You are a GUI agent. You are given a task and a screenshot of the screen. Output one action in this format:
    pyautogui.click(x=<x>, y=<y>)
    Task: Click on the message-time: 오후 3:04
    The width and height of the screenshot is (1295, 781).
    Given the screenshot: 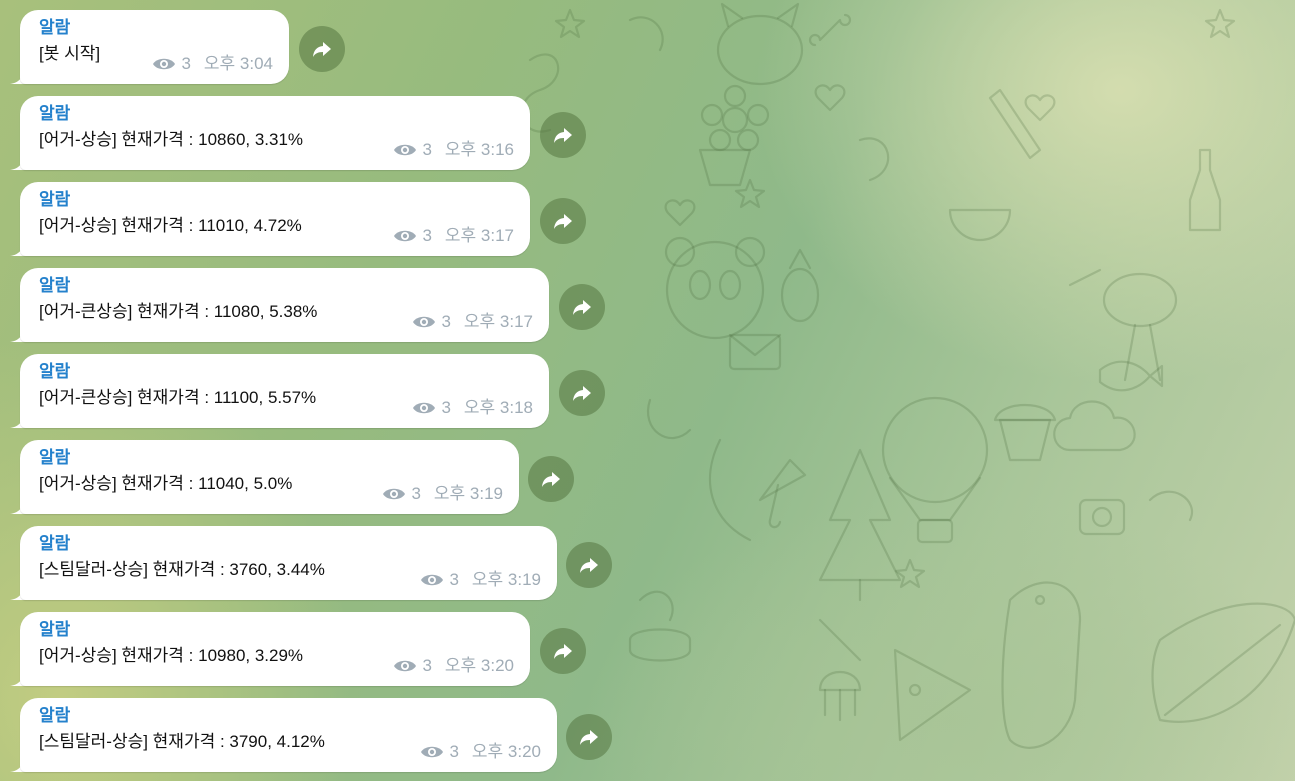 What is the action you would take?
    pyautogui.click(x=238, y=63)
    